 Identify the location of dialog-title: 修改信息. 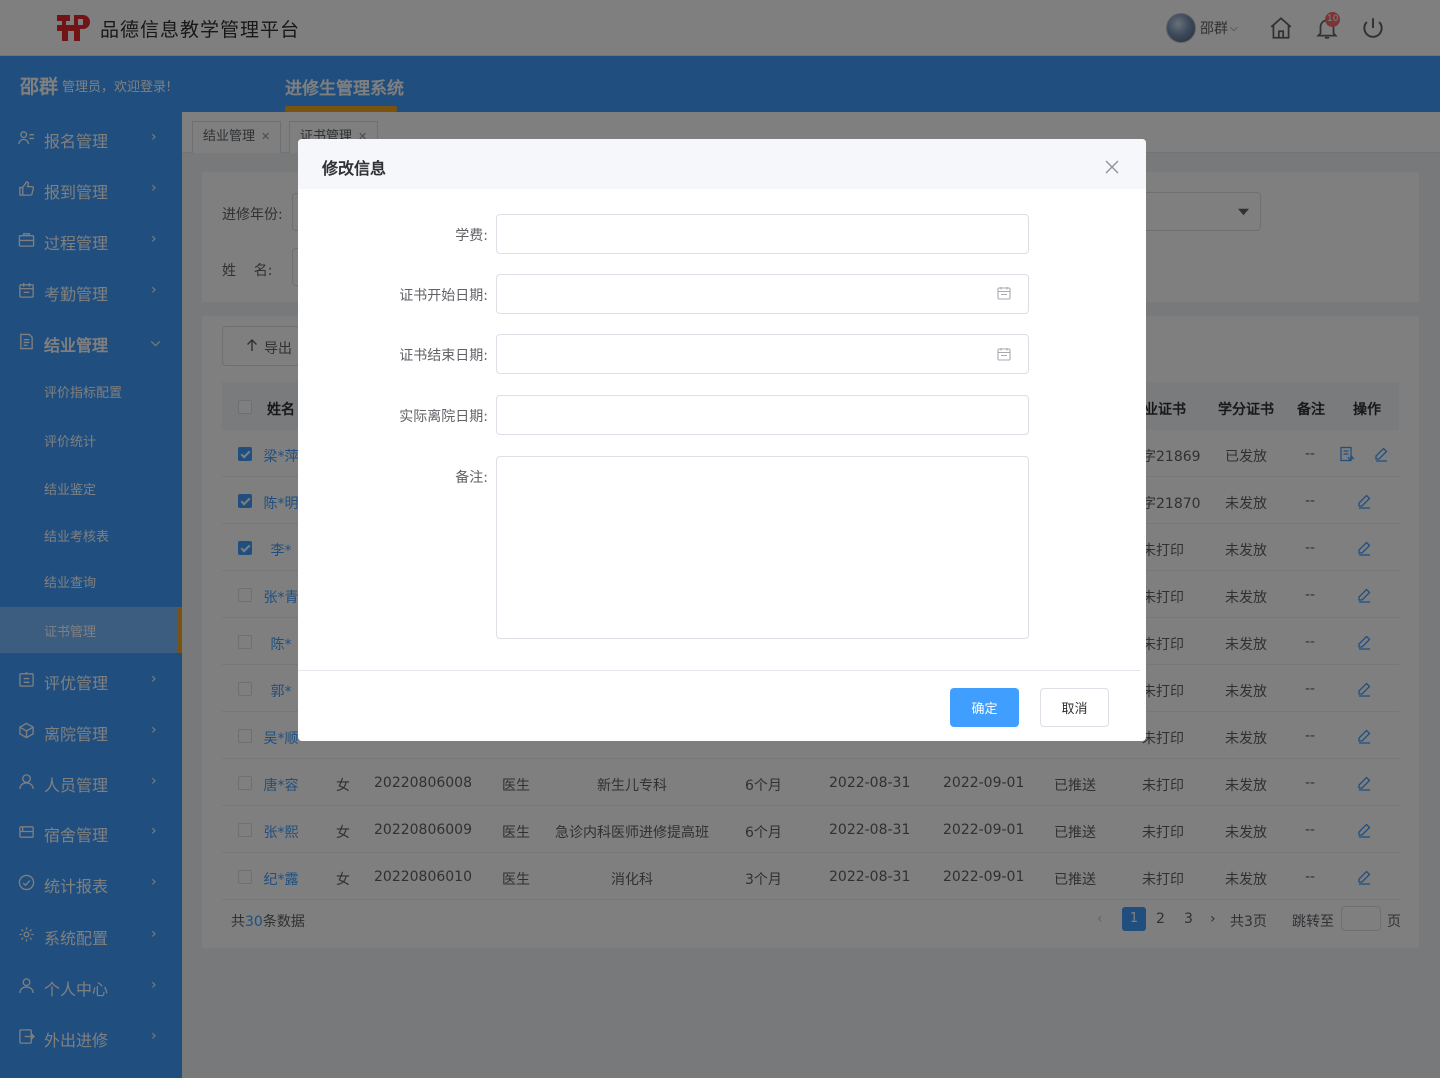
(354, 168).